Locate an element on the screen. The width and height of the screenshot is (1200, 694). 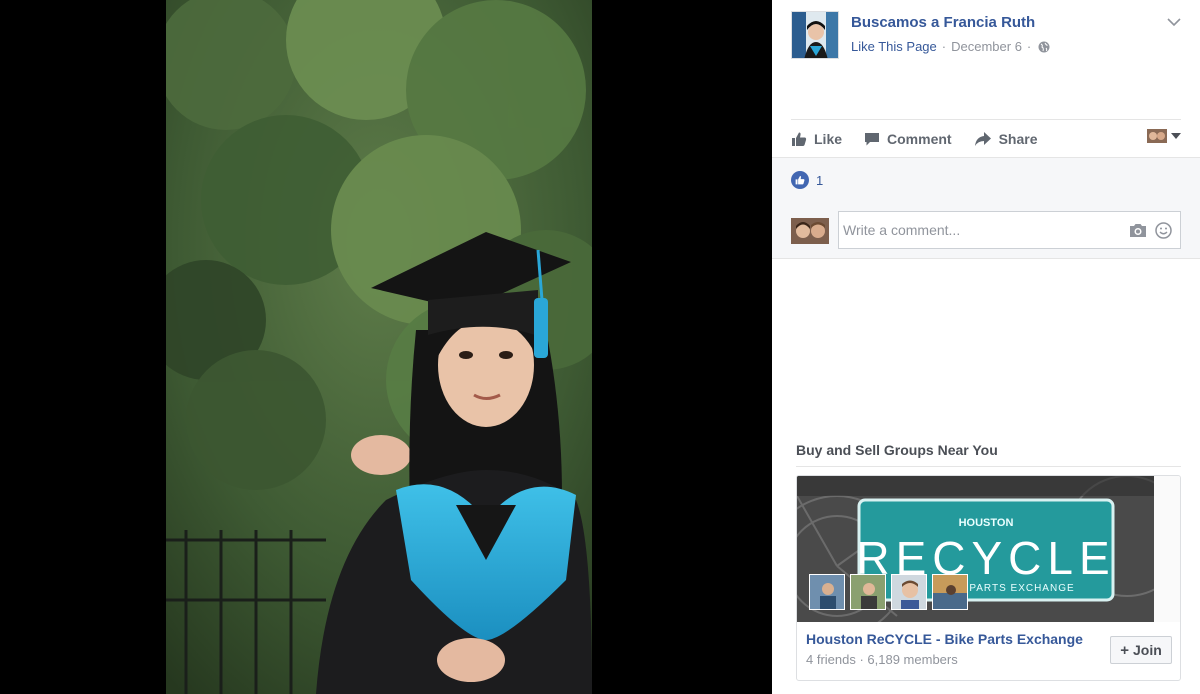
share-button: Share is located at coordinates (1006, 139).